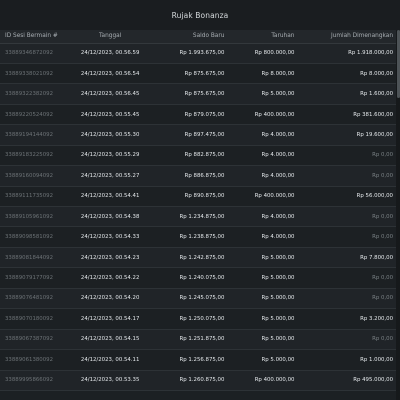 The height and width of the screenshot is (400, 400). Describe the element at coordinates (202, 216) in the screenshot. I see `cell-balance: Rp 1.234.875,00` at that location.